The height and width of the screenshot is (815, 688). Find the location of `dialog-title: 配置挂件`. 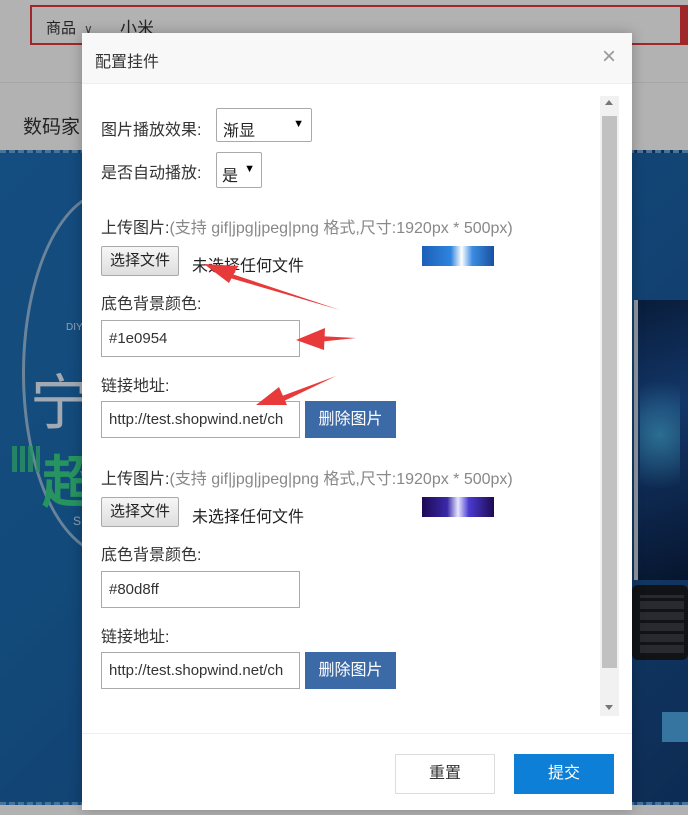

dialog-title: 配置挂件 is located at coordinates (127, 62).